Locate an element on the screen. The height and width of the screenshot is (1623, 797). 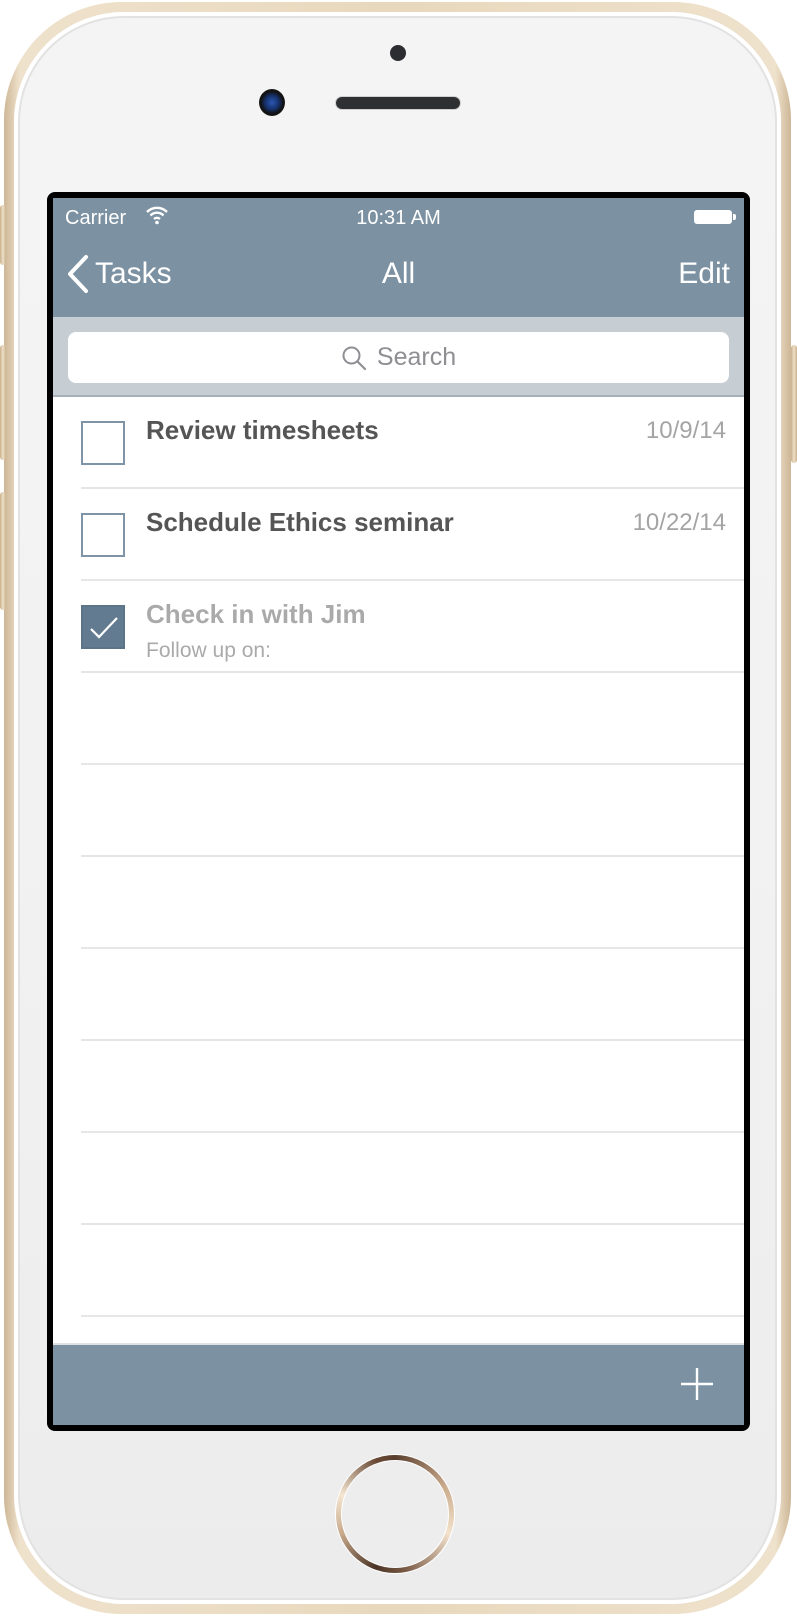
task-due-date: 10/9/14 is located at coordinates (685, 430).